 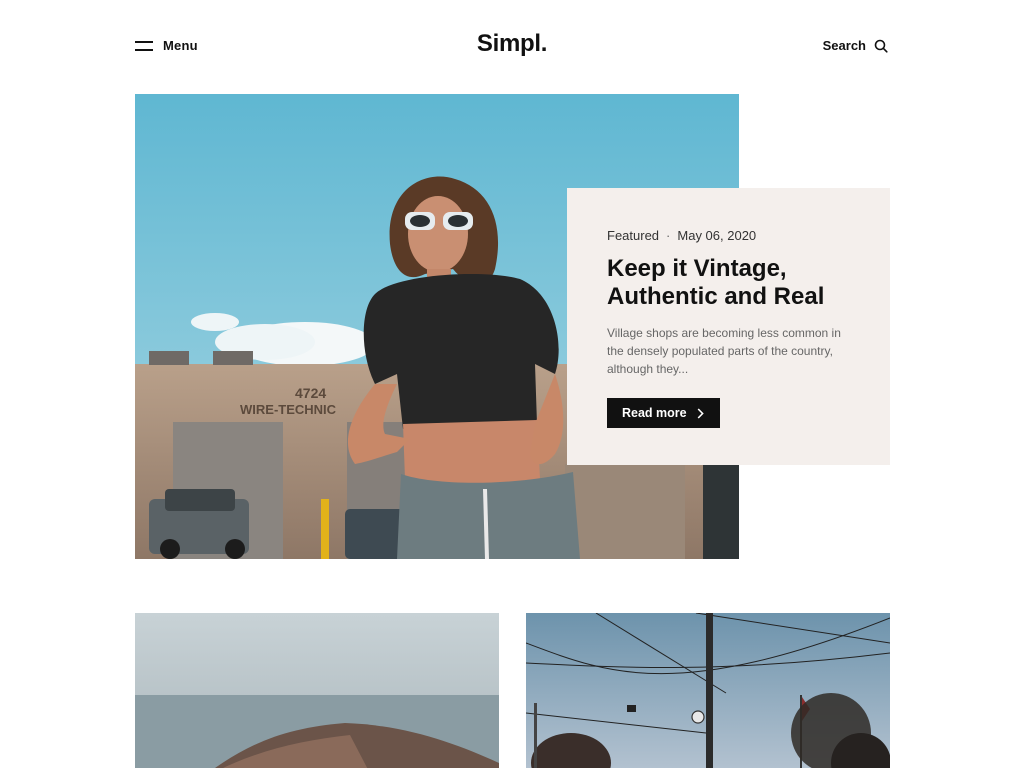 I want to click on building-number: 4724, so click(x=310, y=393).